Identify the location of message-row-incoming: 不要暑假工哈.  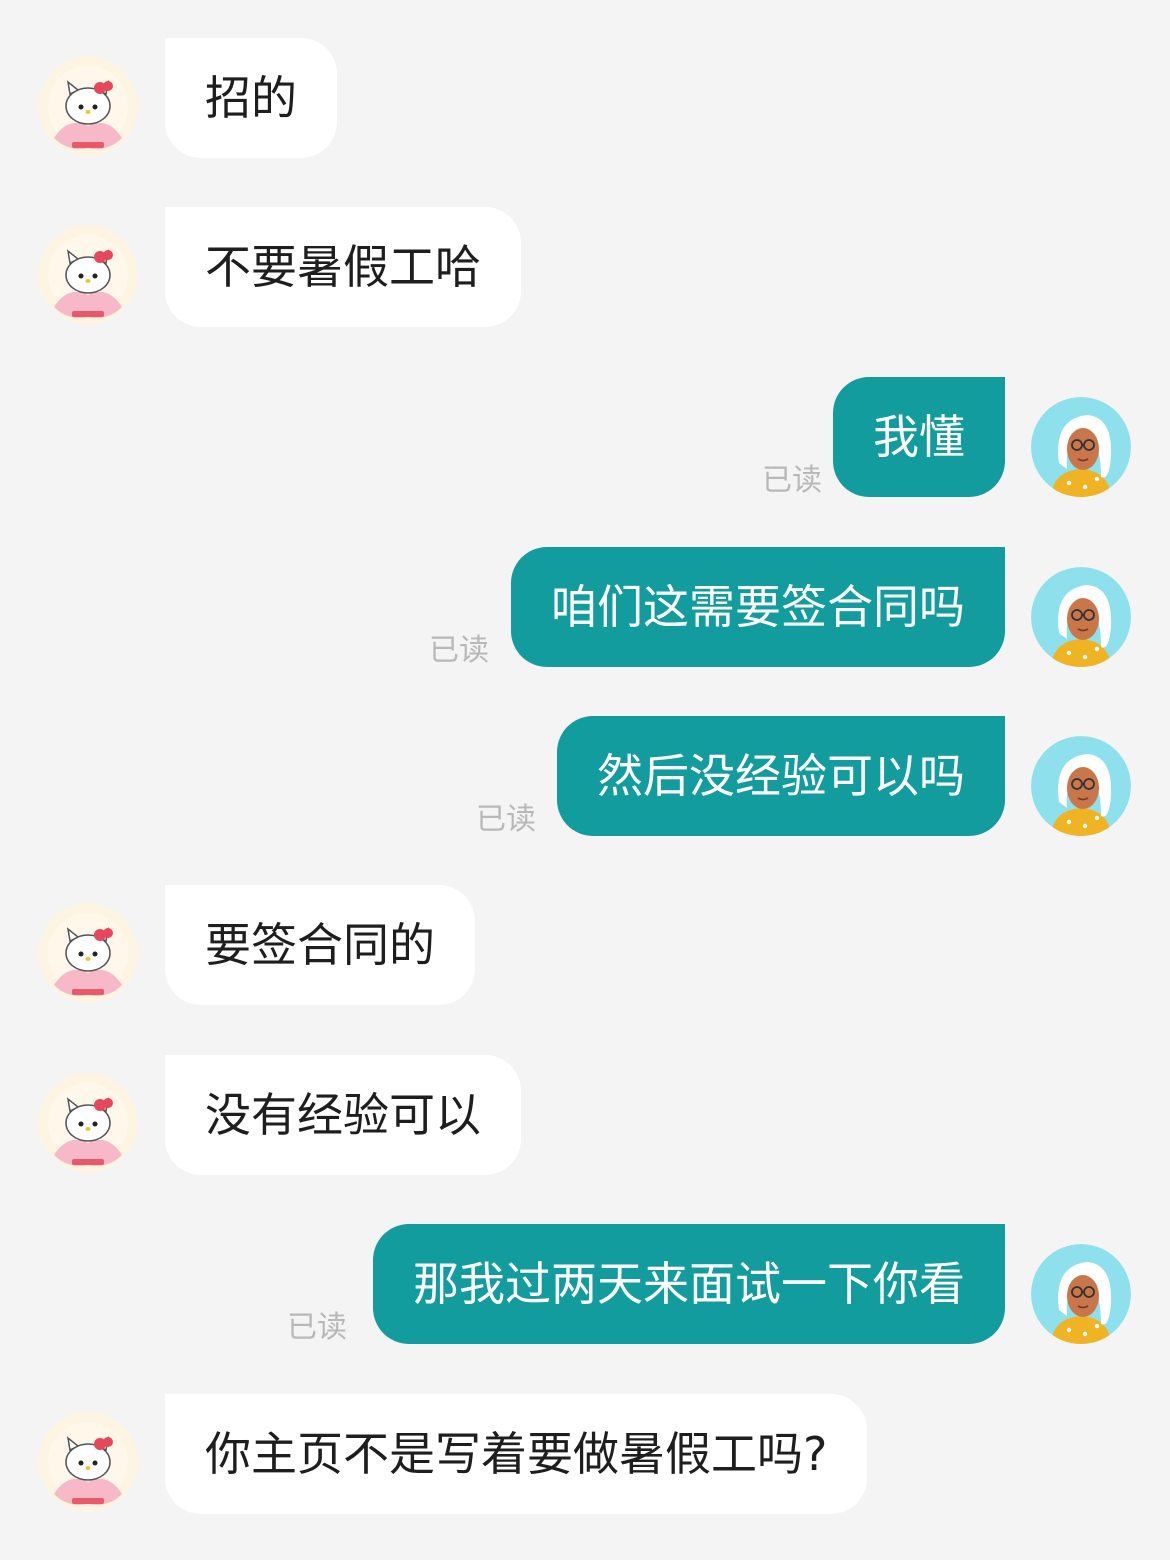
(585, 267).